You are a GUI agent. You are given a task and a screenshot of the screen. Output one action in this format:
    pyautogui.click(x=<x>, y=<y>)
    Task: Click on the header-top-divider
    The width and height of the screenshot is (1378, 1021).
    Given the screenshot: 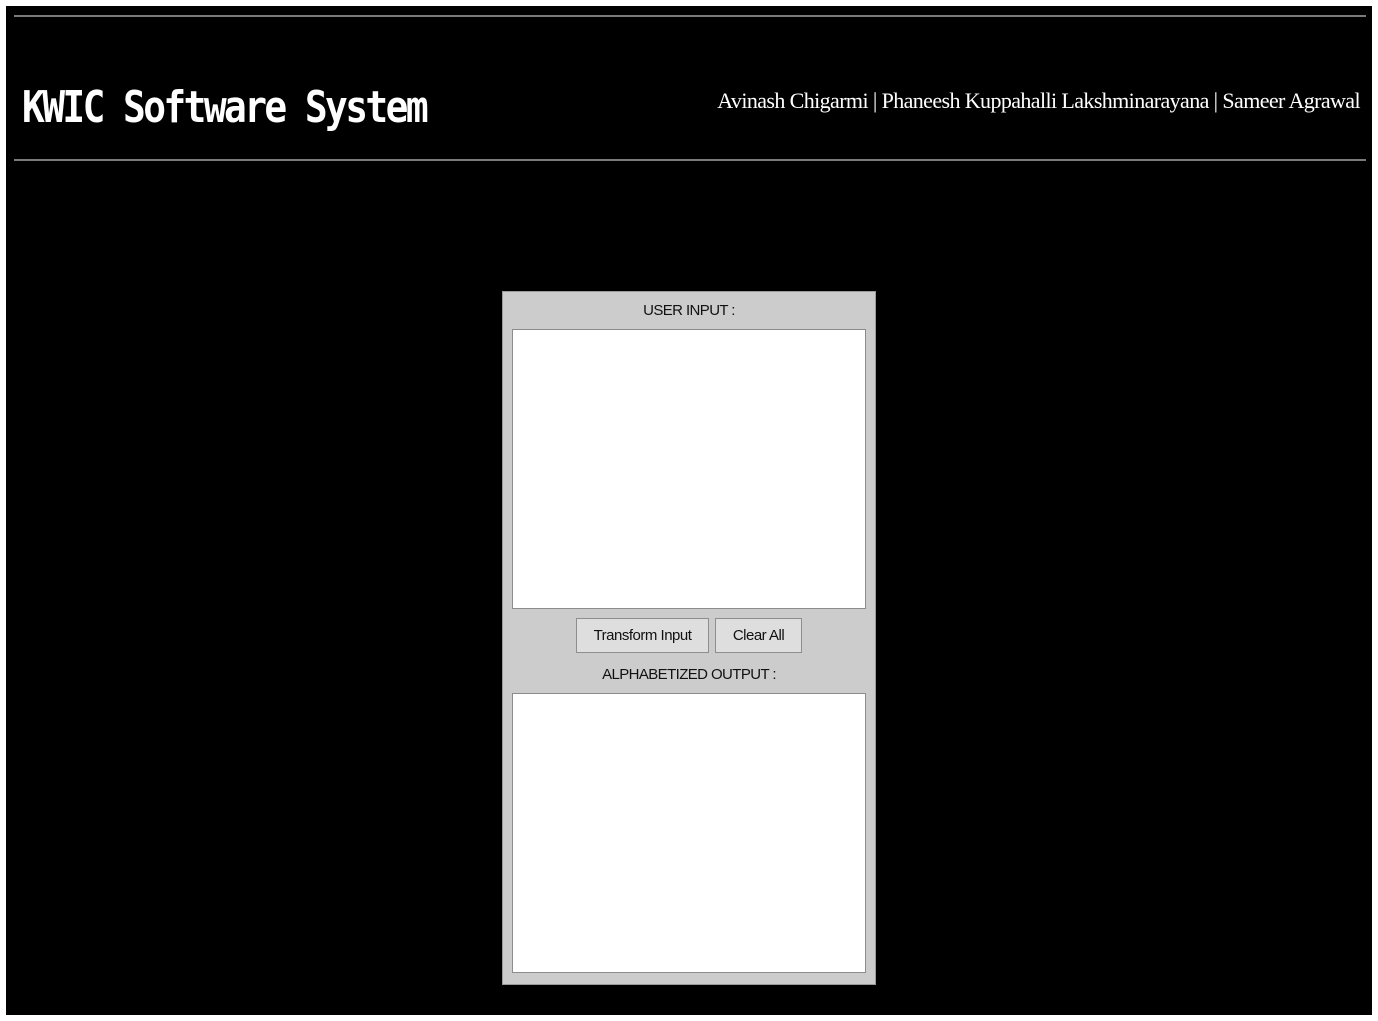 What is the action you would take?
    pyautogui.click(x=690, y=16)
    